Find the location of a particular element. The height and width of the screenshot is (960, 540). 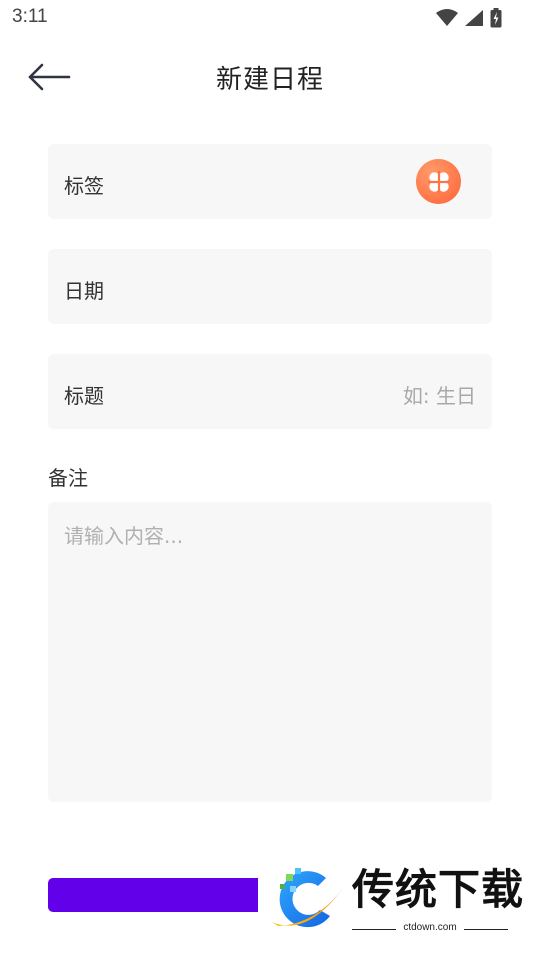

title-input-placeholder: 如: 生日 is located at coordinates (439, 394).